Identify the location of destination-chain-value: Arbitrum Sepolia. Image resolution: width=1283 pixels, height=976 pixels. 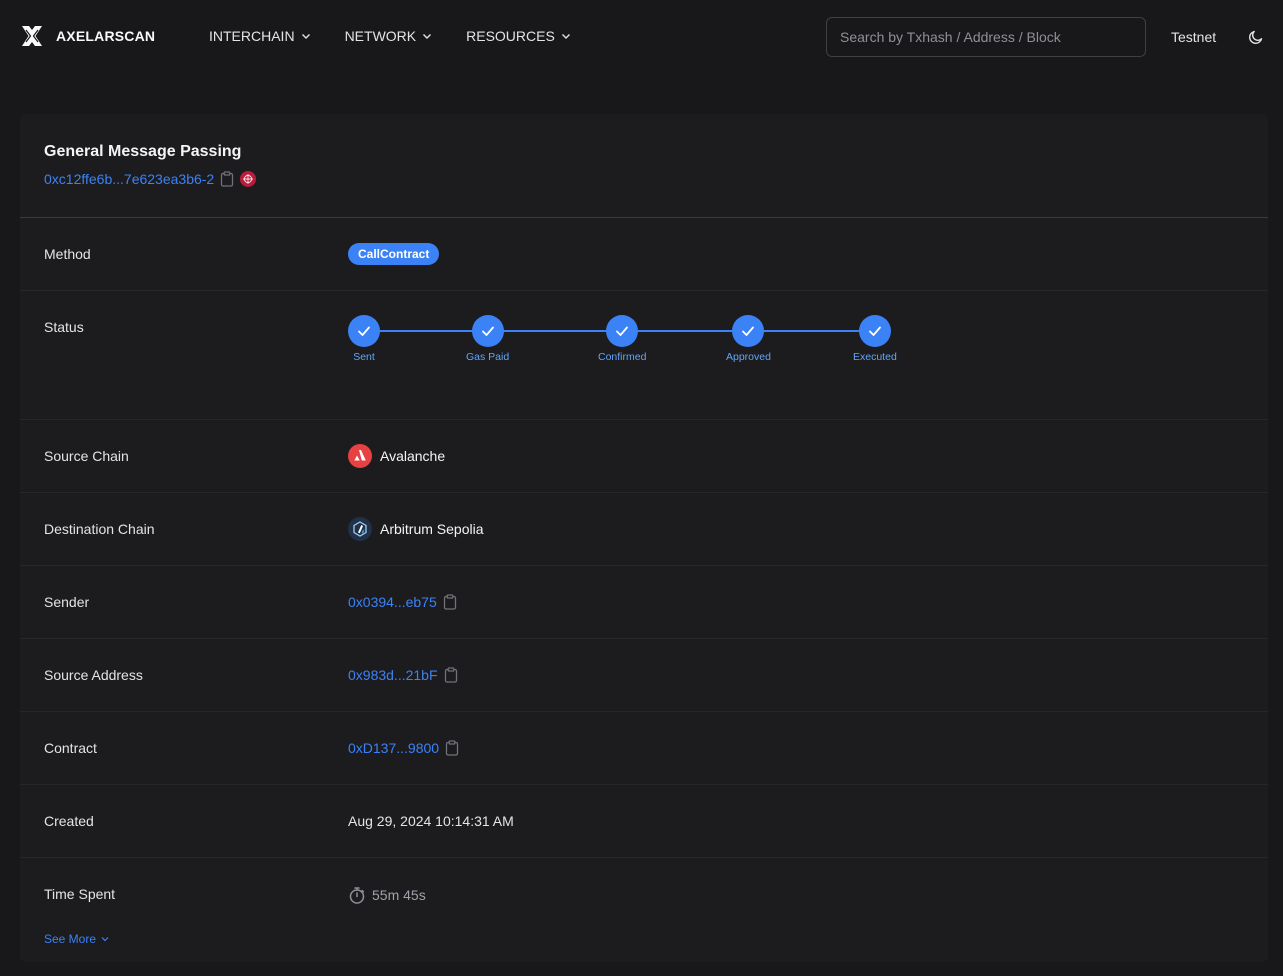
(416, 529).